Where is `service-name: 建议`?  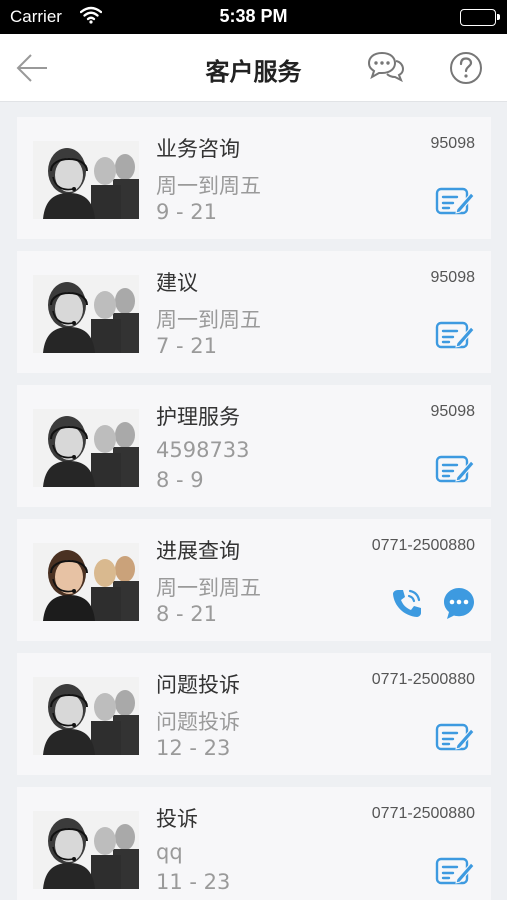 service-name: 建议 is located at coordinates (177, 283).